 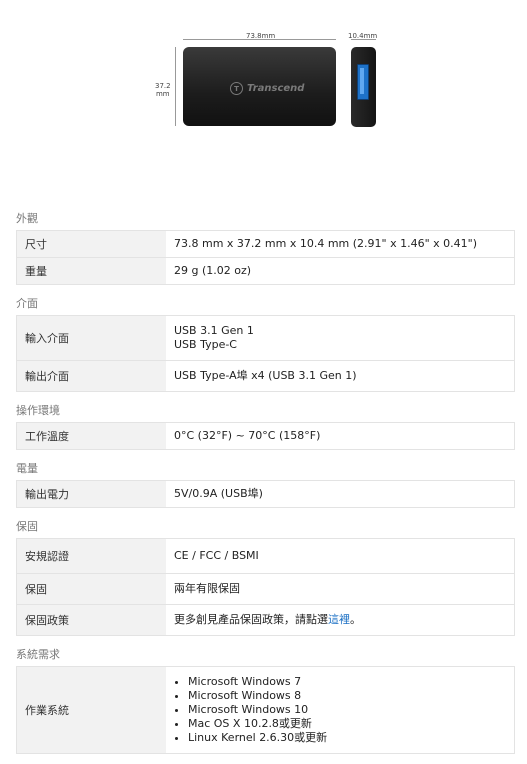 I want to click on warranty-policy-label: 保固政策, so click(x=91, y=620).